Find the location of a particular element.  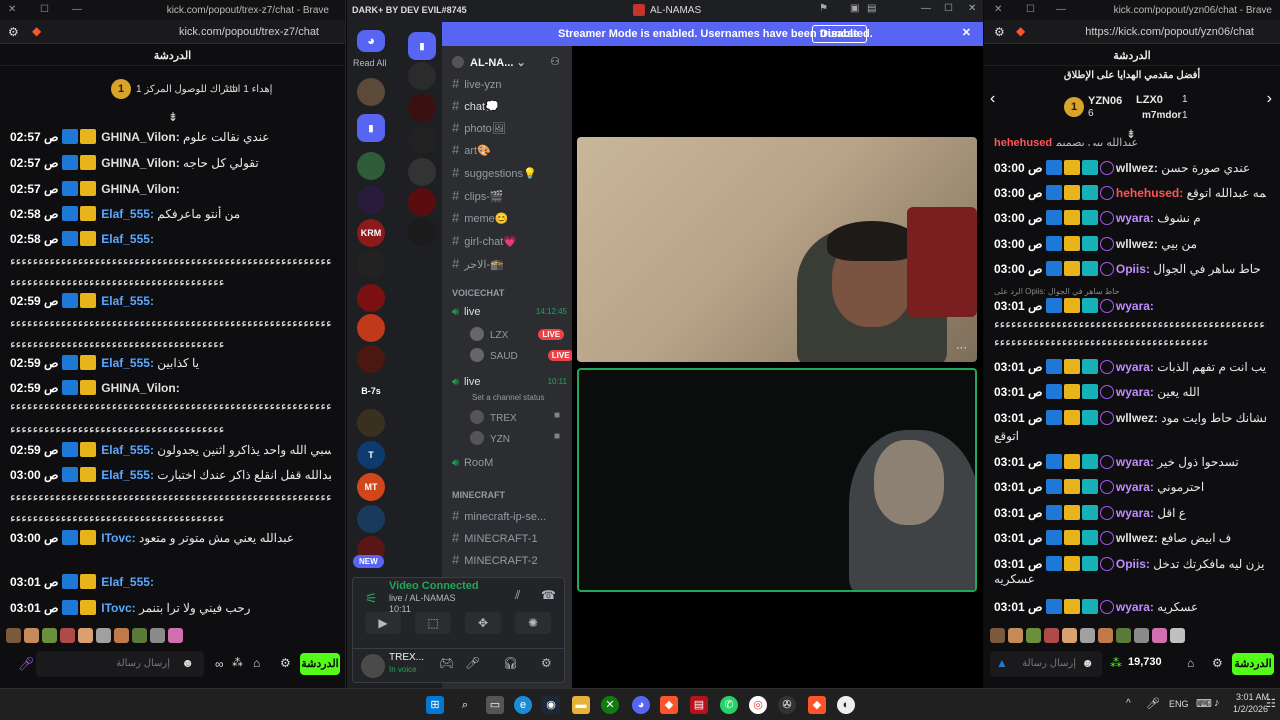

chrome-icon: ◎ is located at coordinates (758, 705).